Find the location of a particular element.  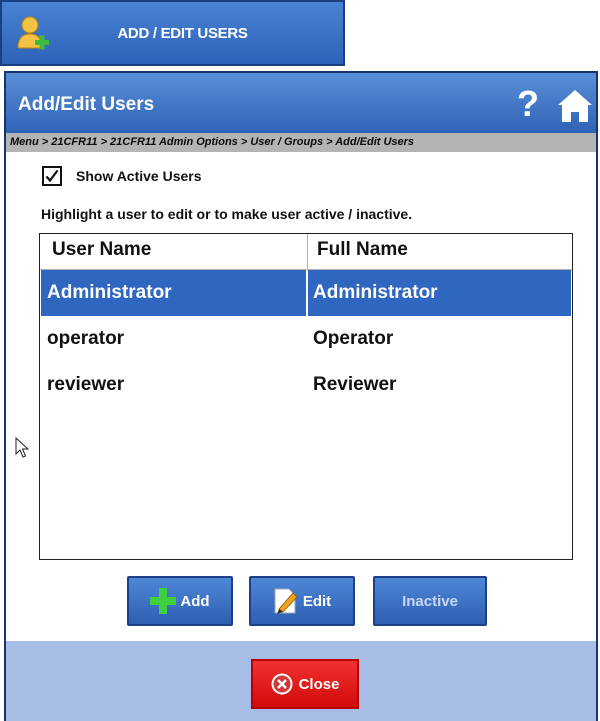

user-name-cell: Administrator is located at coordinates (109, 292).